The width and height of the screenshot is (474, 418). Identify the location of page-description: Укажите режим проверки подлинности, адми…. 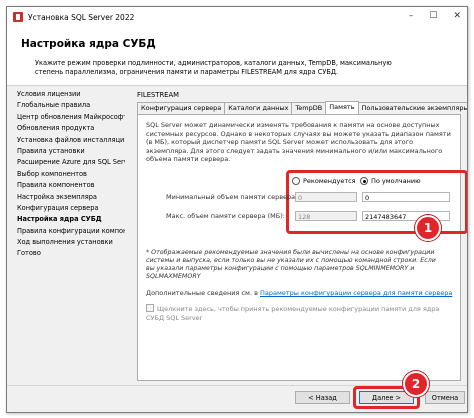
(213, 67).